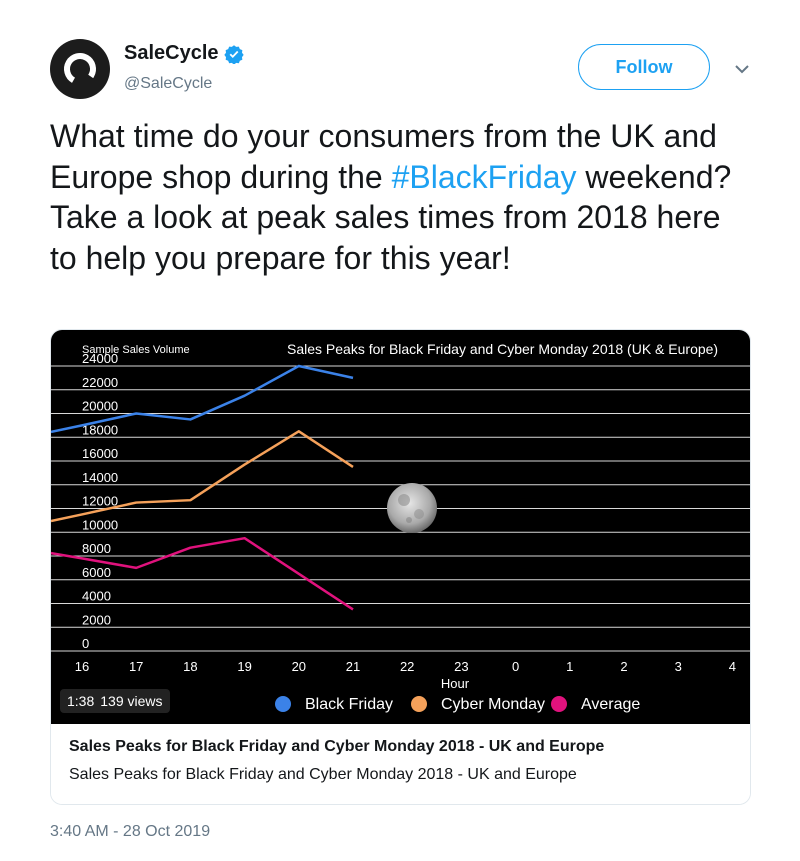 The image size is (800, 861). Describe the element at coordinates (742, 69) in the screenshot. I see `chevron-down-icon` at that location.